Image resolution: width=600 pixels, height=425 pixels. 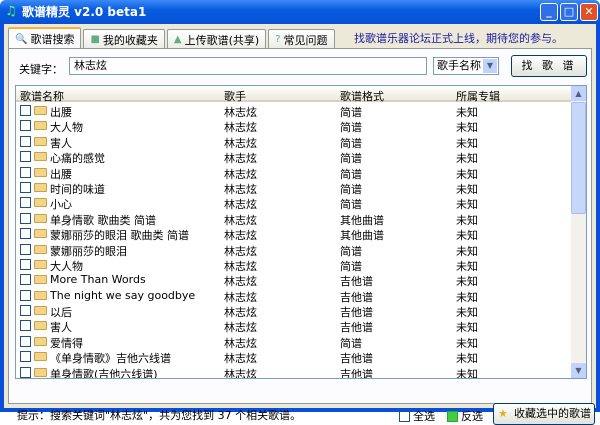 What do you see at coordinates (578, 232) in the screenshot?
I see `vertical-scrollbar: ▲ ▼` at bounding box center [578, 232].